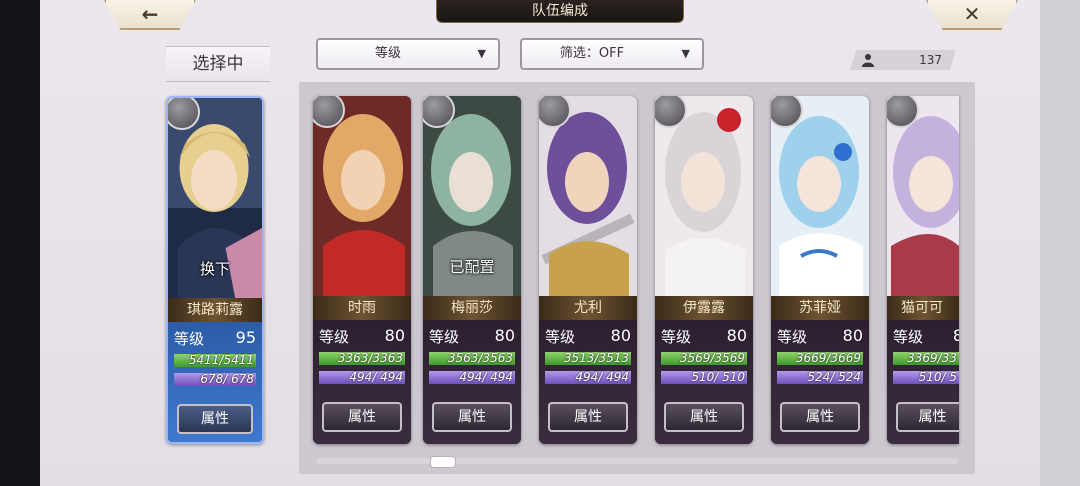 This screenshot has height=486, width=1080. I want to click on character-stats: 等级 80 3563/3563 494/ 494 属性, so click(472, 382).